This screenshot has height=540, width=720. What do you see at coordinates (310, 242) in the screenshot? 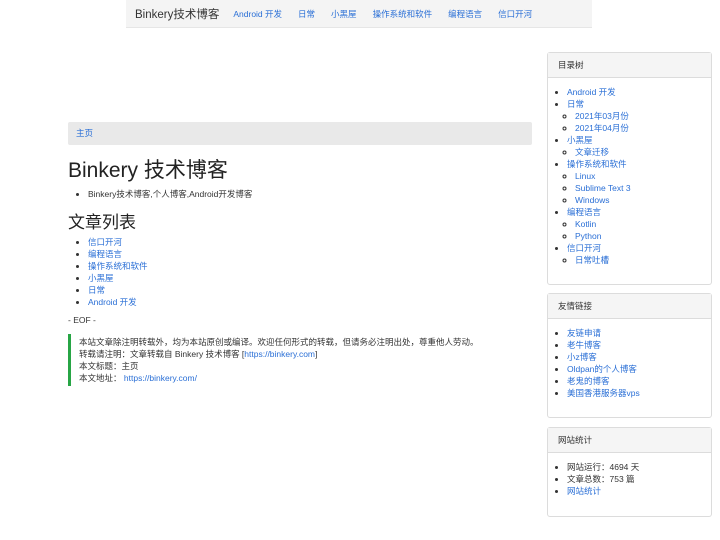
I see `list-item: 信口开河` at bounding box center [310, 242].